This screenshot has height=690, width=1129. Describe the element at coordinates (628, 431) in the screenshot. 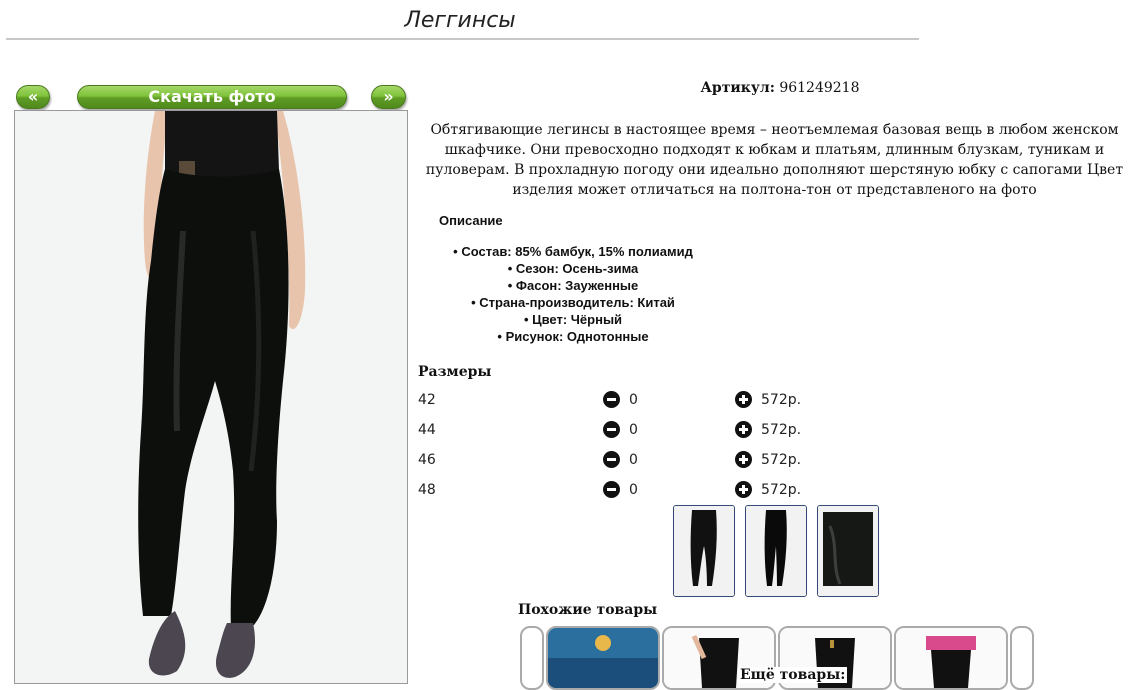

I see `size-row: 44 0 572р.` at that location.